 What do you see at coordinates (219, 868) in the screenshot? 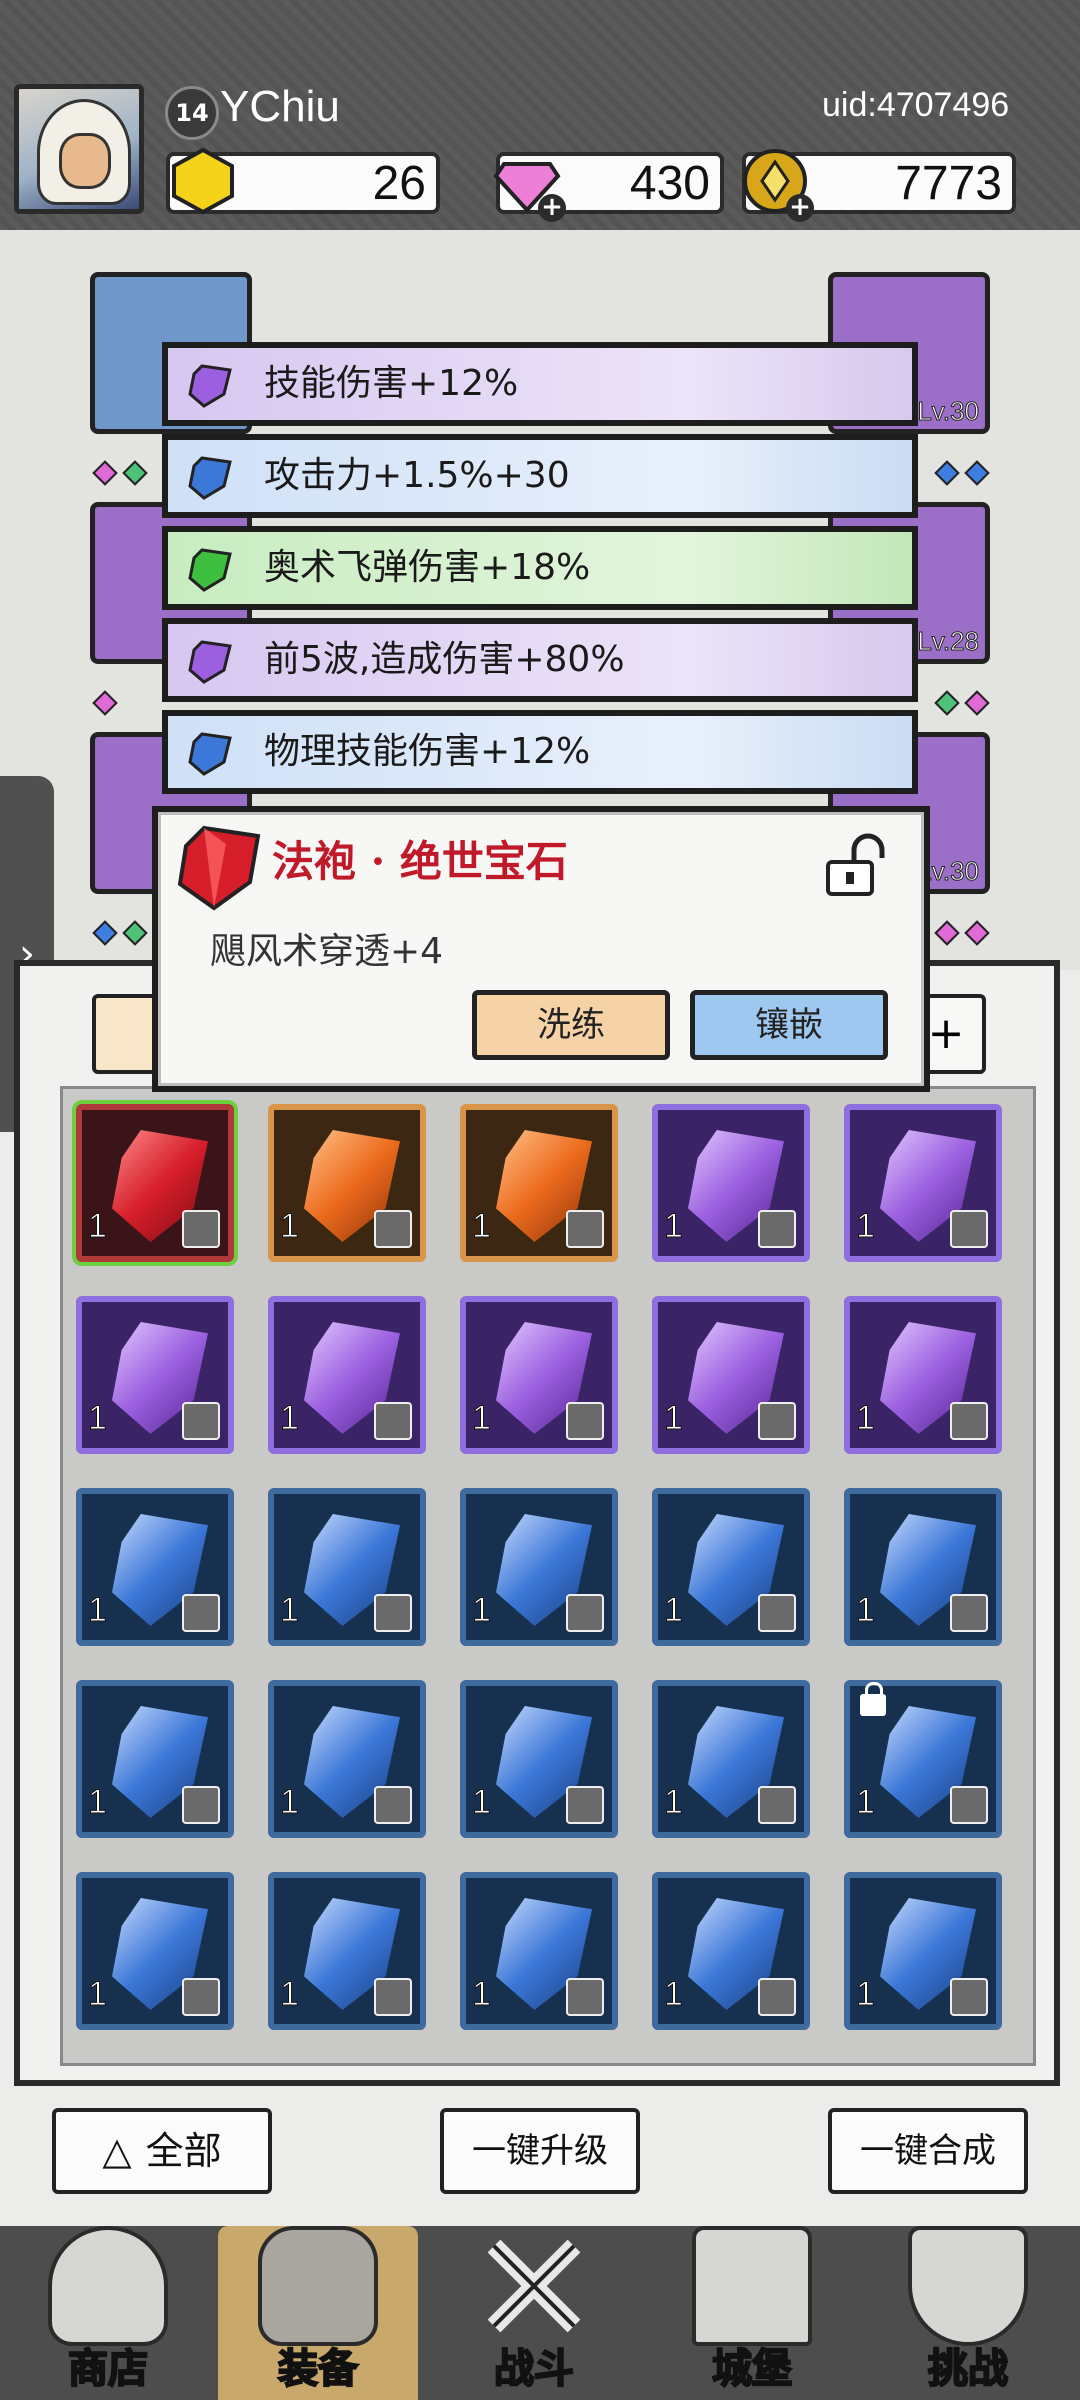
I see `red-gem-icon` at bounding box center [219, 868].